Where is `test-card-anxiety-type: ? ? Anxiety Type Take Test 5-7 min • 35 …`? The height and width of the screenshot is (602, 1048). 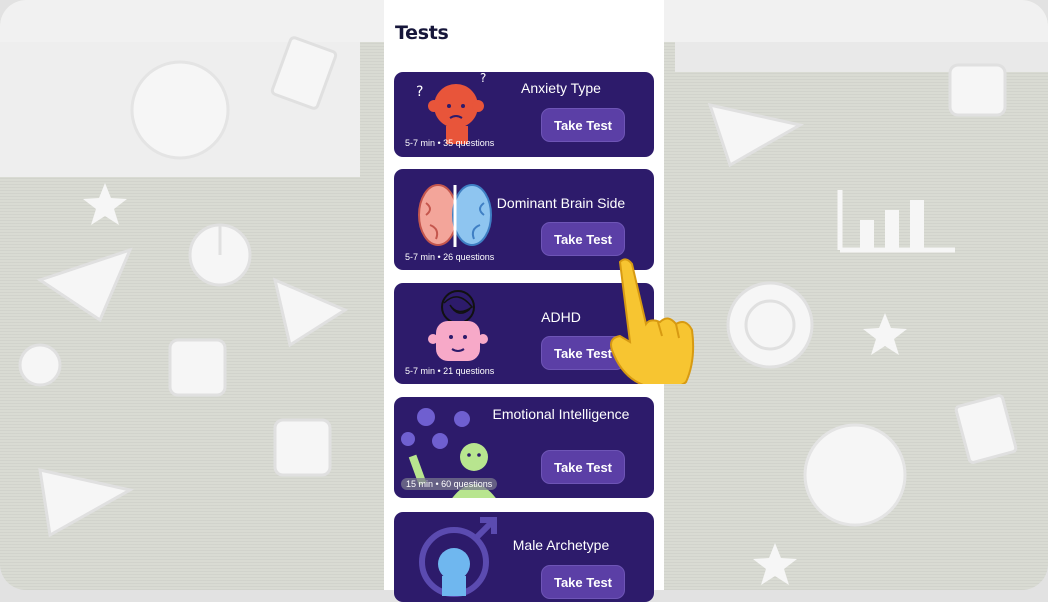
test-card-anxiety-type: ? ? Anxiety Type Take Test 5-7 min • 35 … is located at coordinates (524, 114).